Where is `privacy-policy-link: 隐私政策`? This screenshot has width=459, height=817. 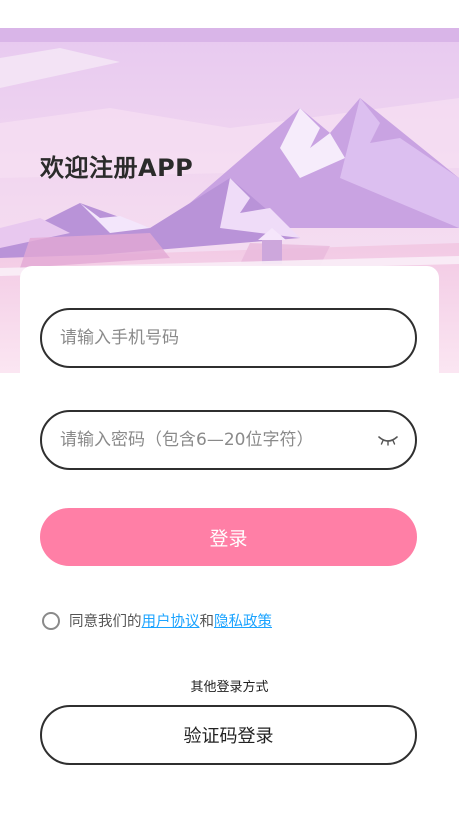 privacy-policy-link: 隐私政策 is located at coordinates (243, 620).